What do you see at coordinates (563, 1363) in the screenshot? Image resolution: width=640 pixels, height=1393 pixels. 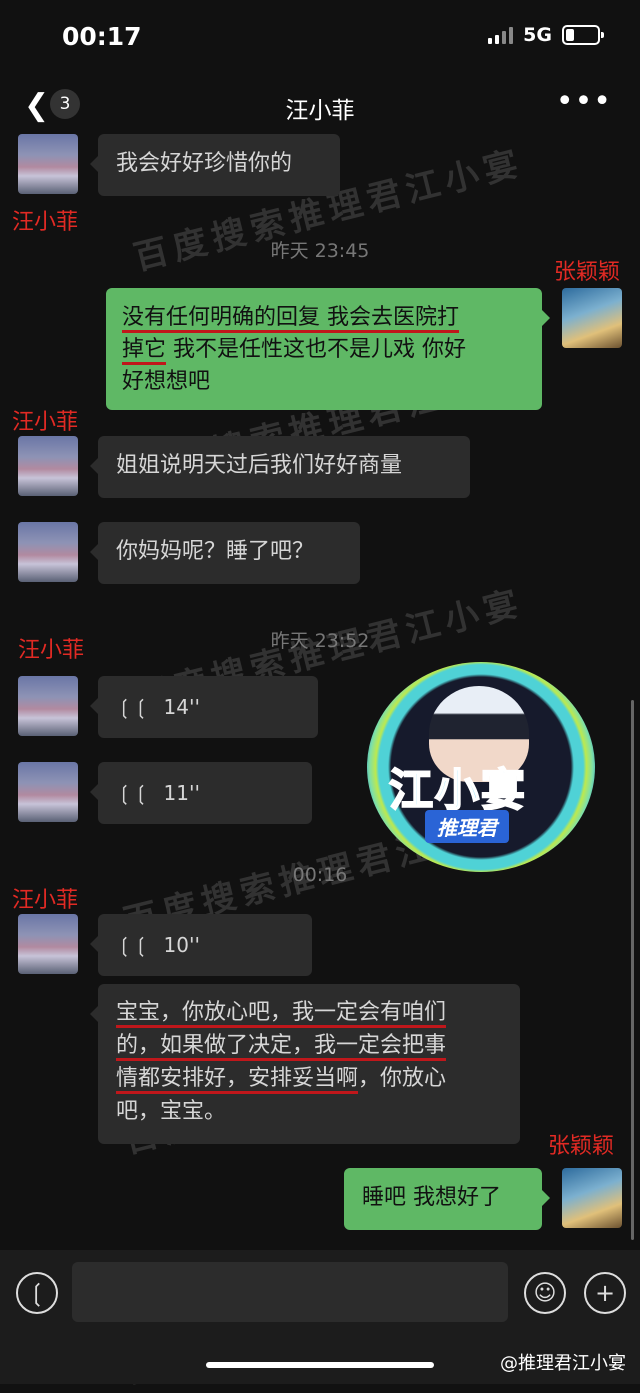 I see `credit-text: @推理君江小宴` at bounding box center [563, 1363].